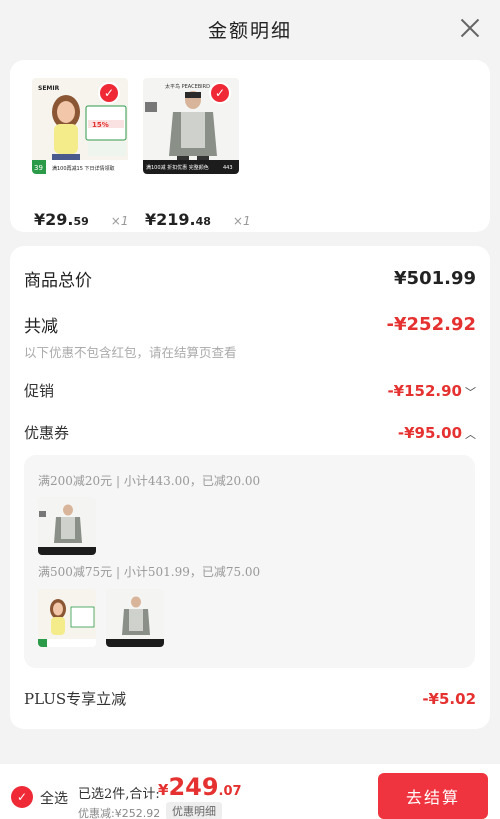  I want to click on svg-text: 满100减 折扣优惠 完整颜色, so click(177, 167).